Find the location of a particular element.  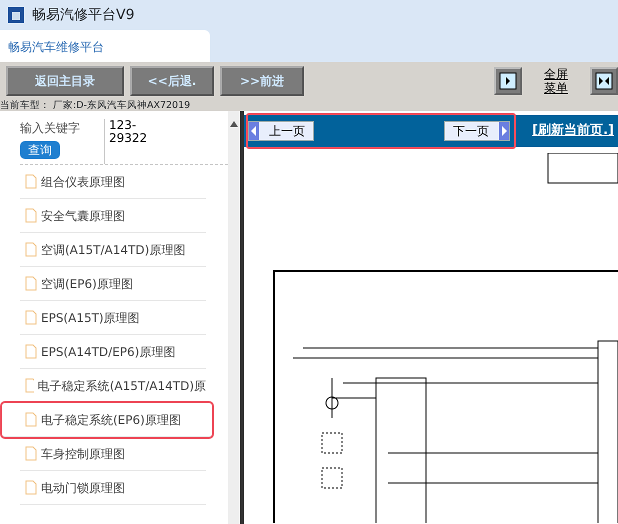

search-field: 123-29322 is located at coordinates (129, 141).